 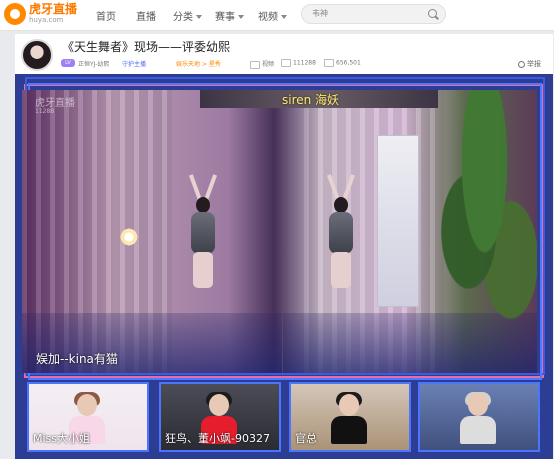 What do you see at coordinates (220, 417) in the screenshot?
I see `stream-thumbnail: 狂鸟、董小飒-90327` at bounding box center [220, 417].